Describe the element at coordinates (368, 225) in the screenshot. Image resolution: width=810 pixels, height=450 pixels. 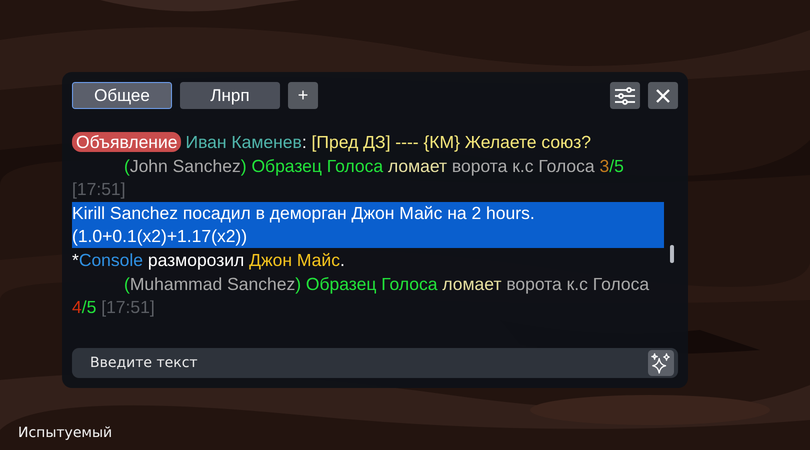
I see `chat-message: Kirill Sanchez посадил в деморган Джон Майс на 2 hours. (1.0+0.1(x2)+1.17(x2))` at that location.